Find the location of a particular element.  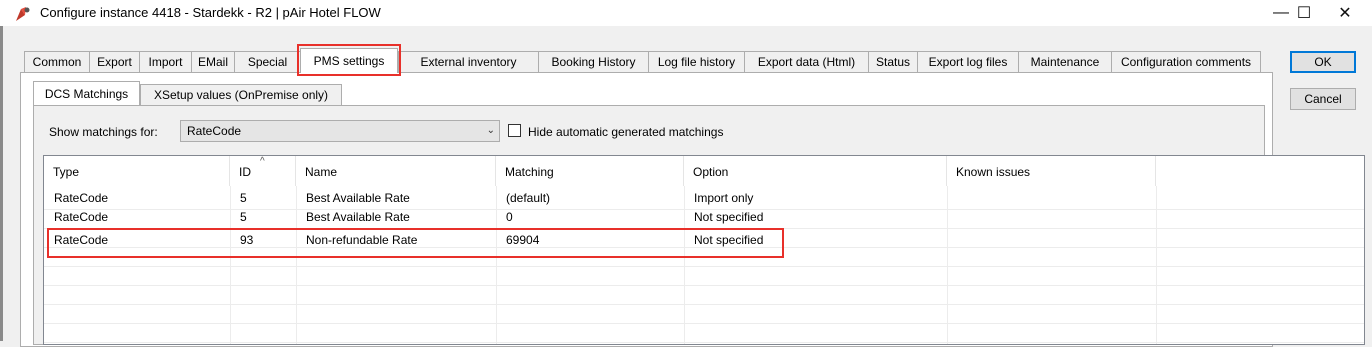

column-header-matching: Matching is located at coordinates (590, 171).